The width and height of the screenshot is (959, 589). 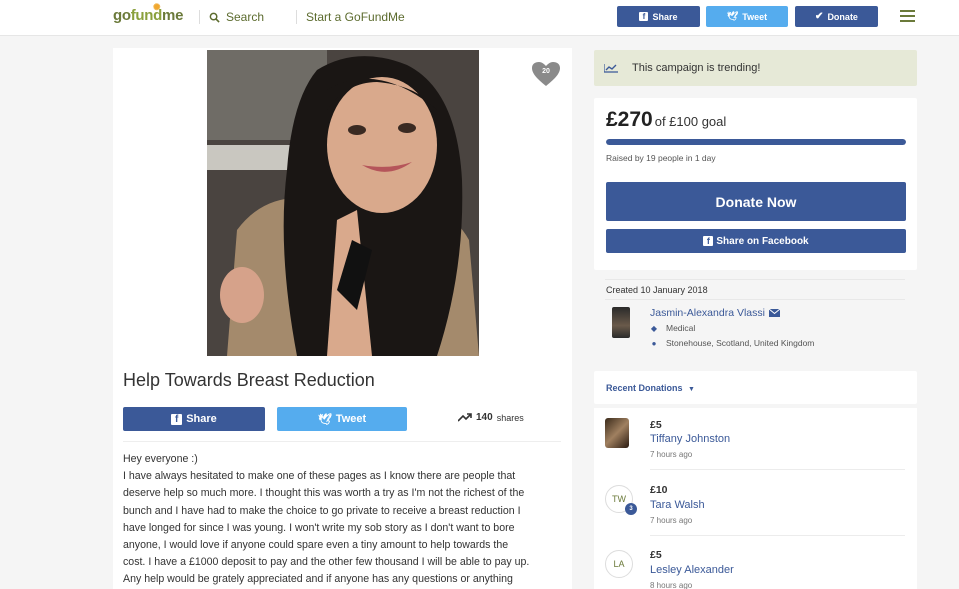 What do you see at coordinates (173, 15) in the screenshot?
I see `logo-me-text: me` at bounding box center [173, 15].